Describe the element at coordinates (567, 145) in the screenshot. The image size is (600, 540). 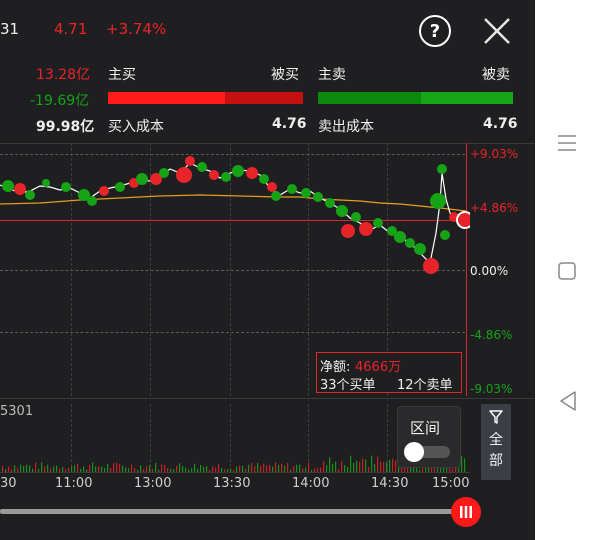
I see `menu-icon` at that location.